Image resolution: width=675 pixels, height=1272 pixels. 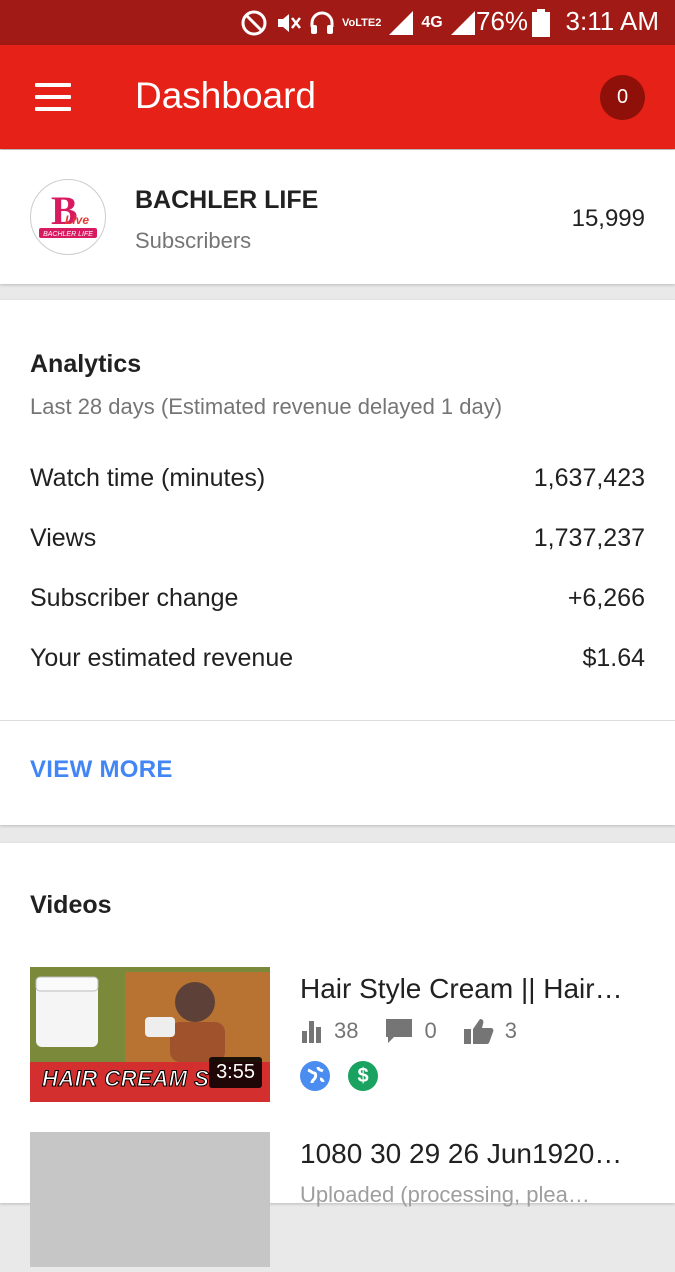 I want to click on metric-value: 1,737,237, so click(x=589, y=537).